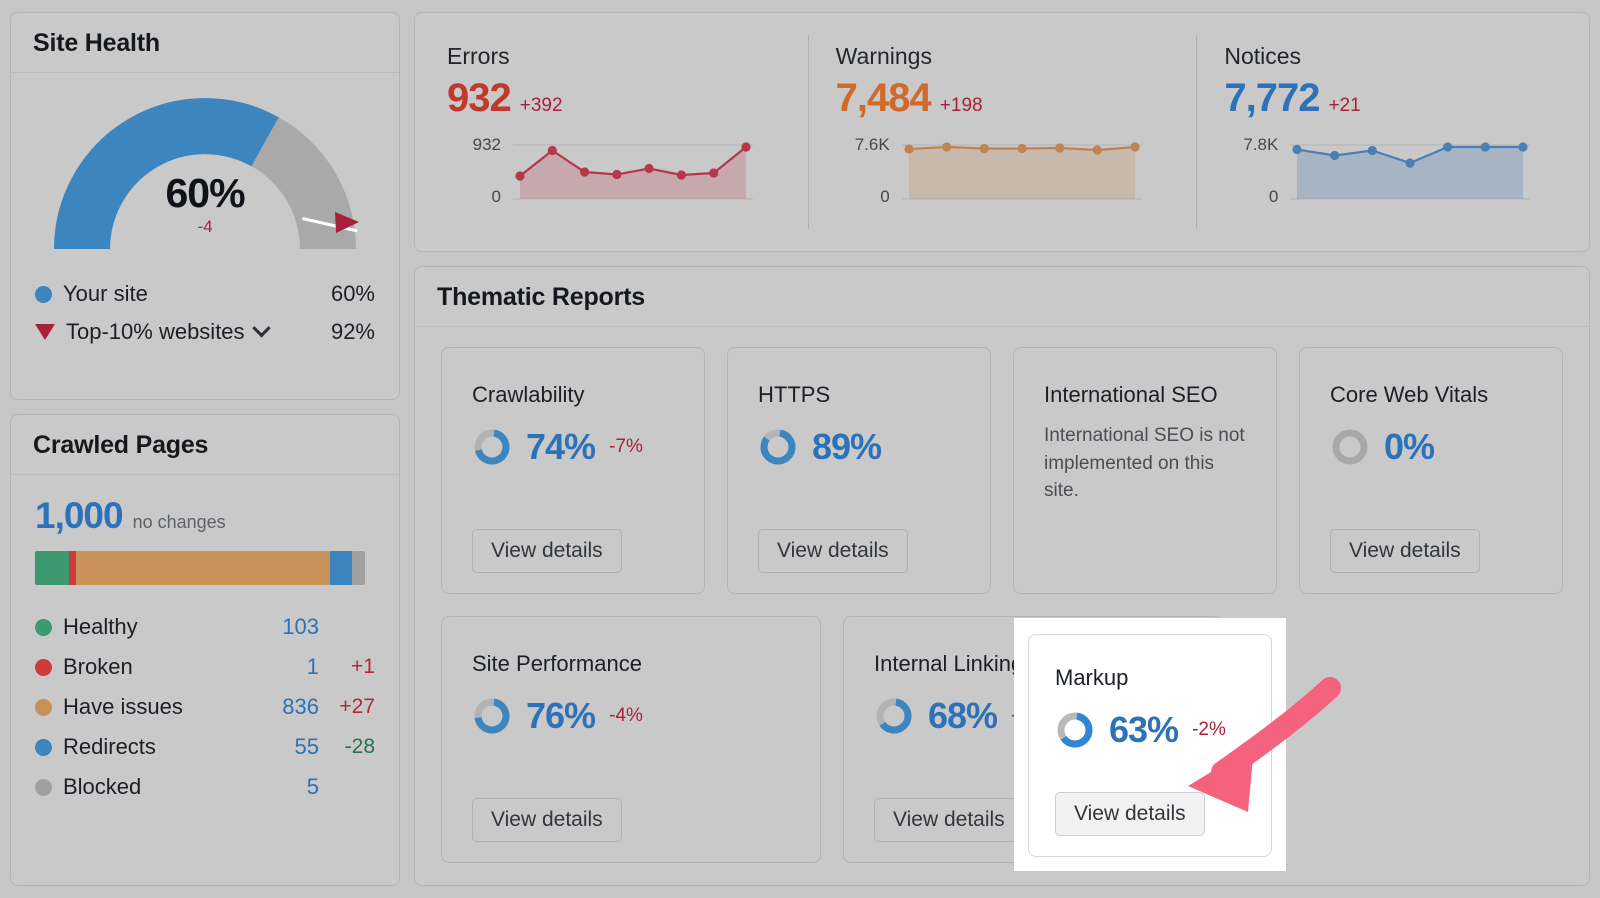 Image resolution: width=1600 pixels, height=898 pixels. What do you see at coordinates (541, 105) in the screenshot?
I see `stat-delta: +392` at bounding box center [541, 105].